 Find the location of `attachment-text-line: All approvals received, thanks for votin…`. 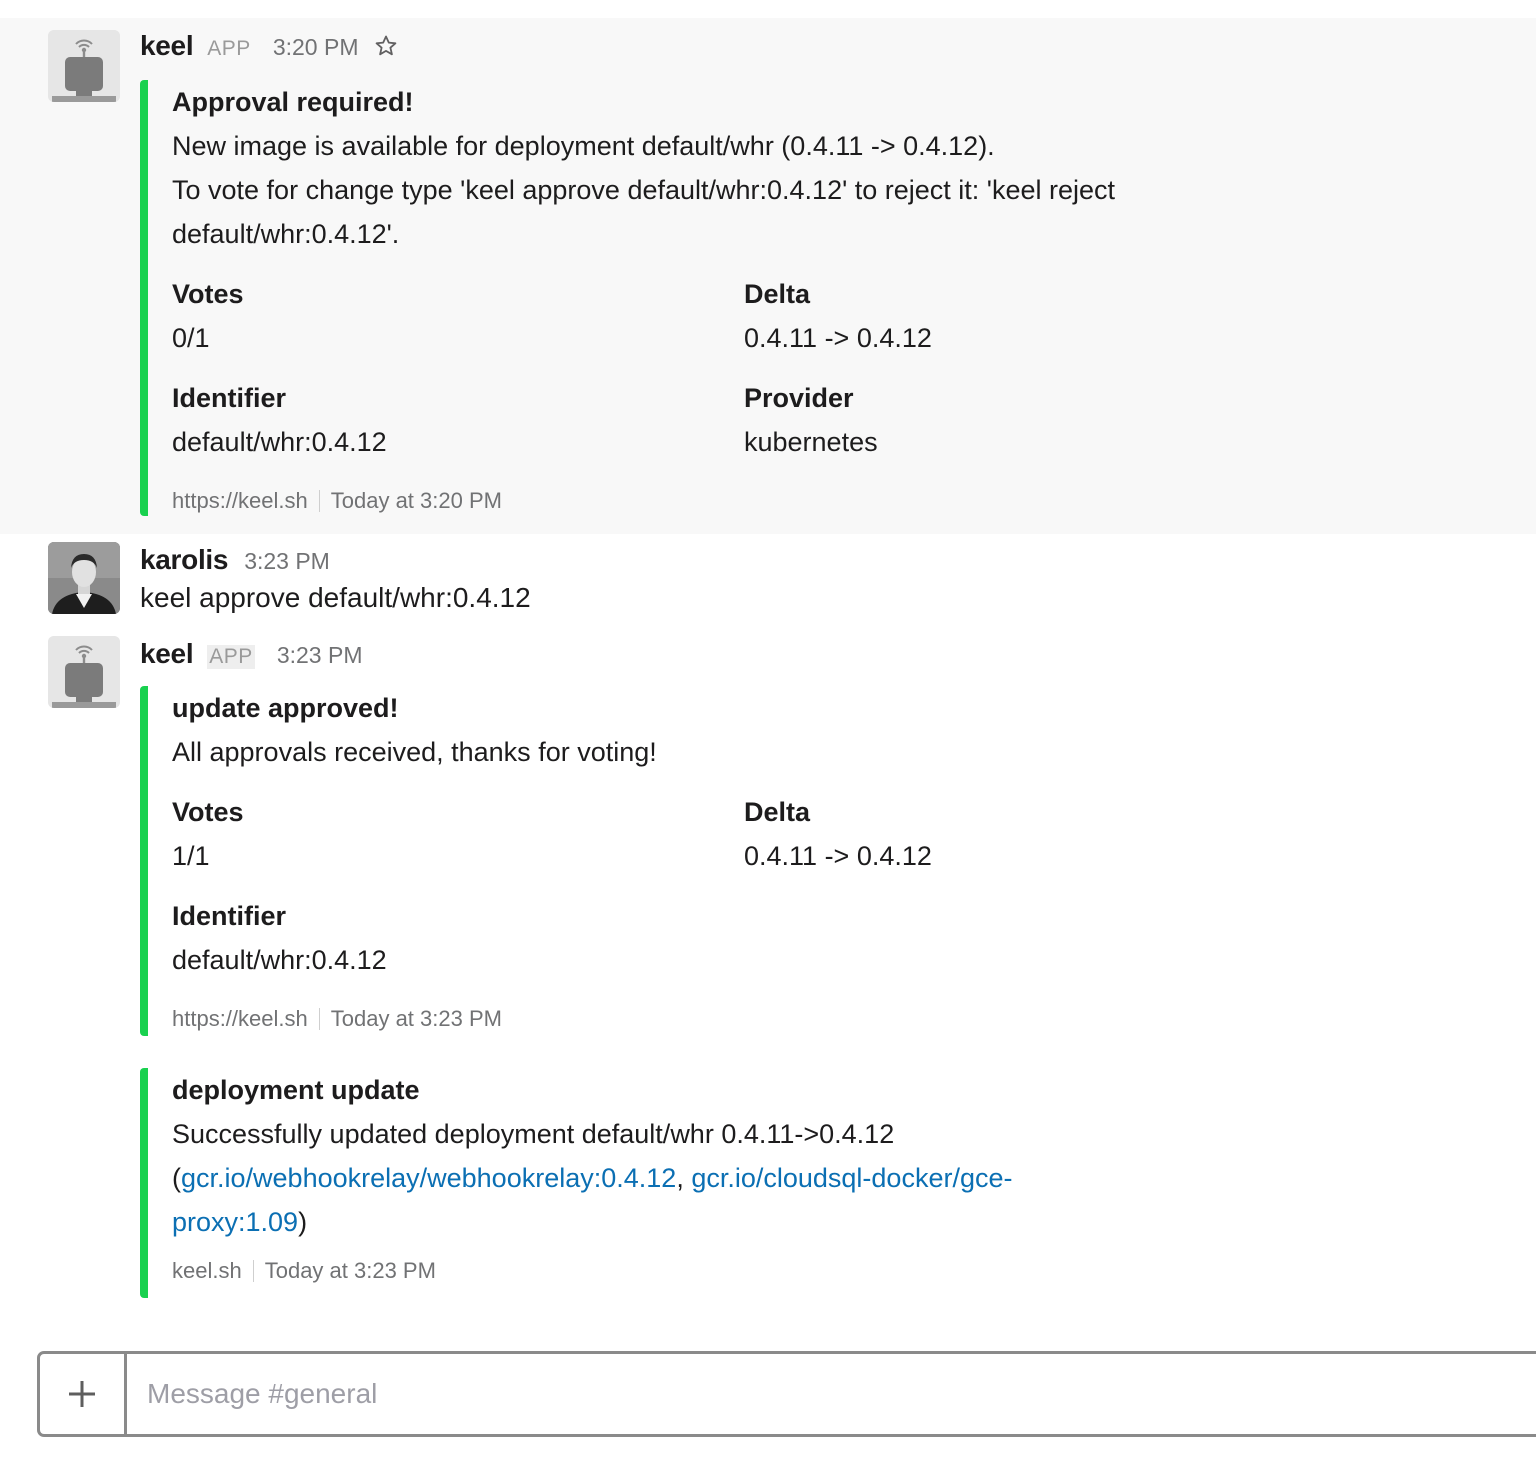

attachment-text-line: All approvals received, thanks for votin… is located at coordinates (414, 752).